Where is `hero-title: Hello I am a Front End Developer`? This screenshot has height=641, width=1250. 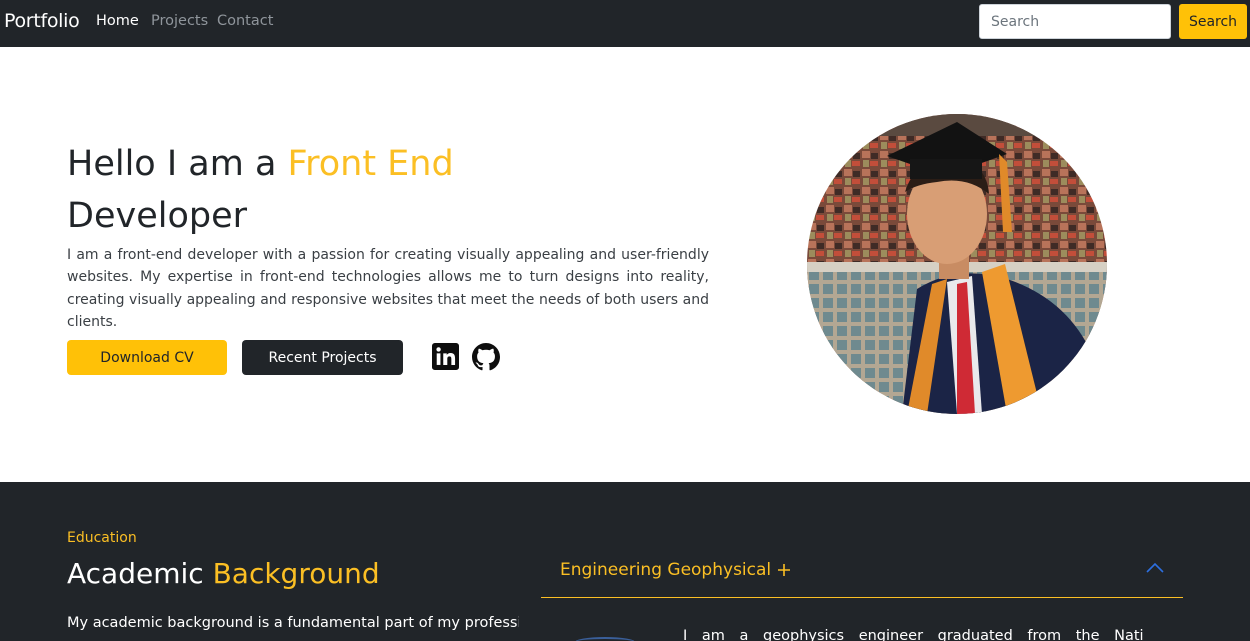
hero-title: Hello I am a Front End Developer is located at coordinates (327, 190).